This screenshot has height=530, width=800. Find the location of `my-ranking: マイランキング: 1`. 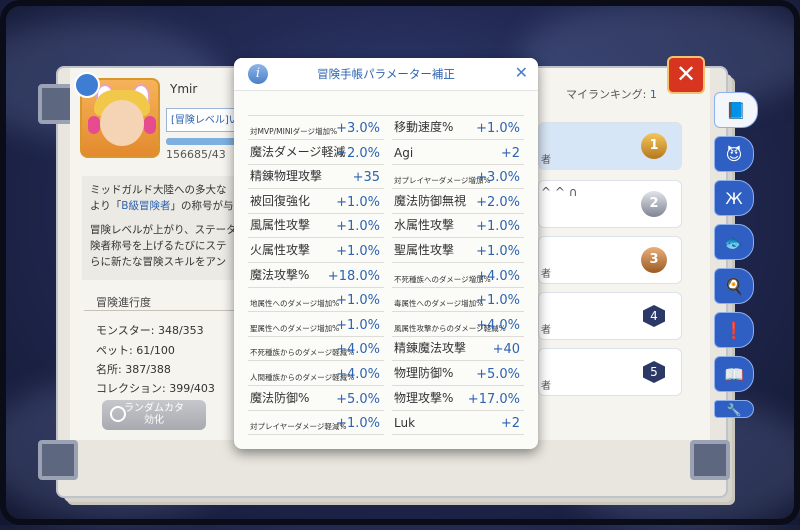

my-ranking: マイランキング: 1 is located at coordinates (611, 94).